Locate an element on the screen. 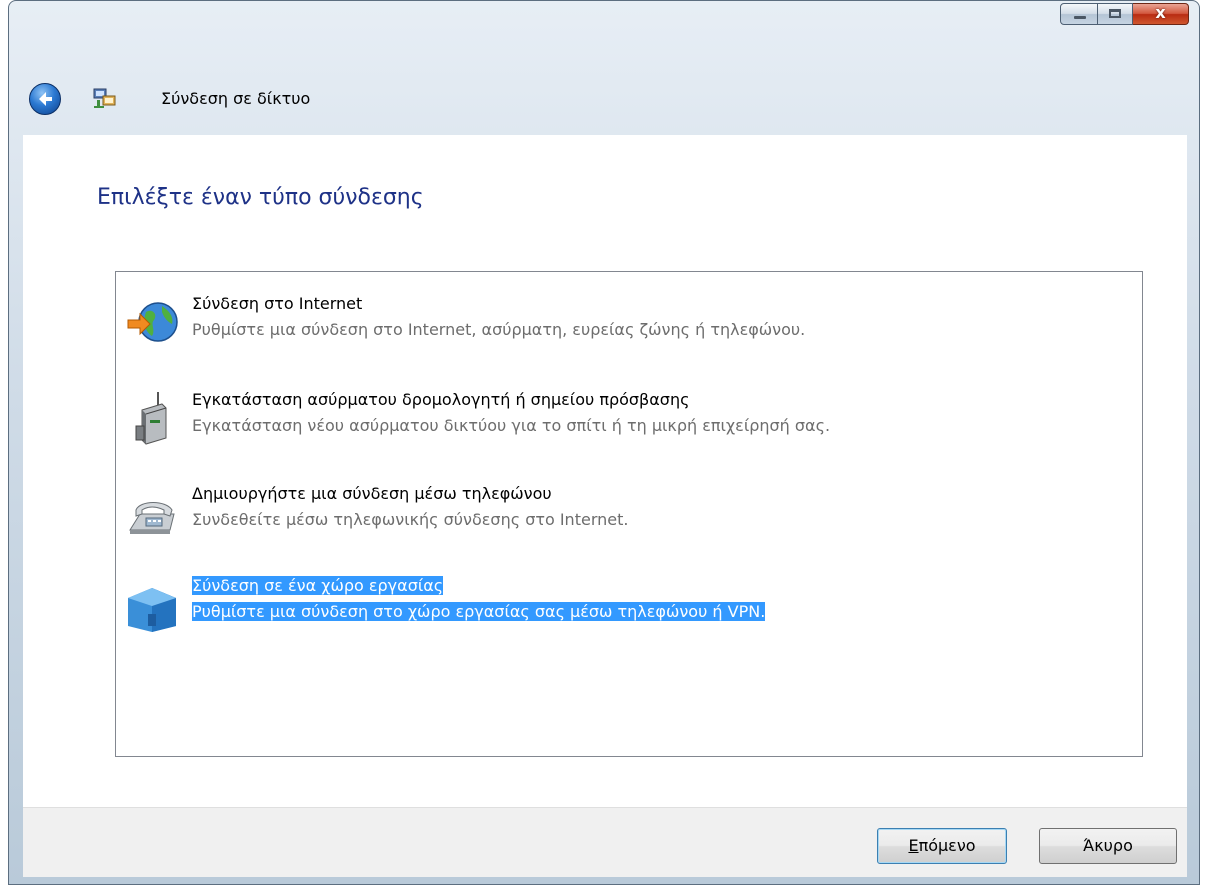  next-button: Επόμενο is located at coordinates (942, 846).